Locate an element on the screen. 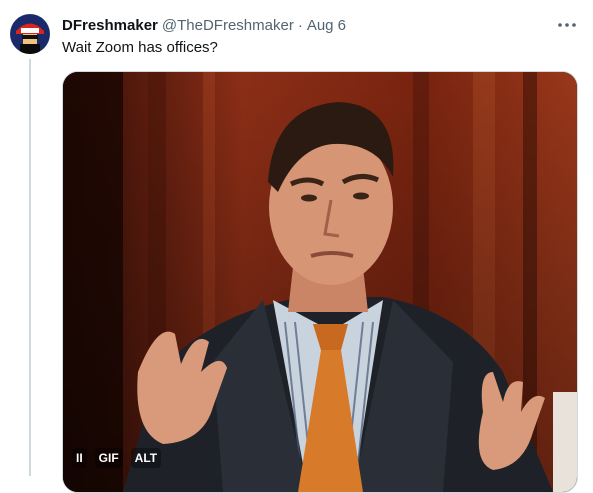 This screenshot has width=593, height=493. tweet-text: Wait Zoom has offices? is located at coordinates (140, 47).